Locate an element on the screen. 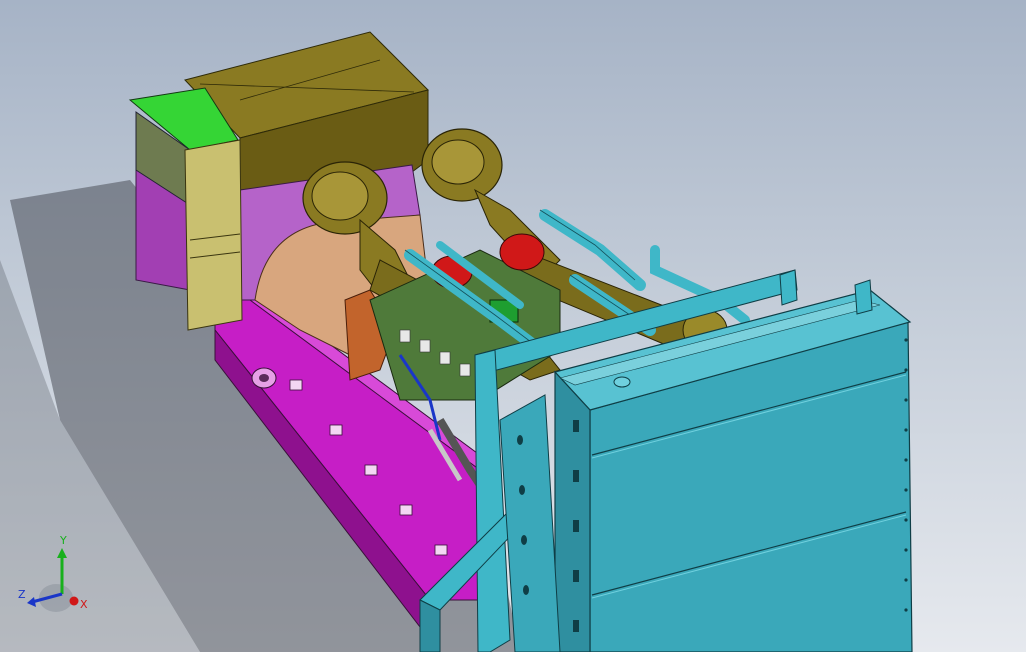 The width and height of the screenshot is (1026, 652). y-axis-label: Y is located at coordinates (63, 540).